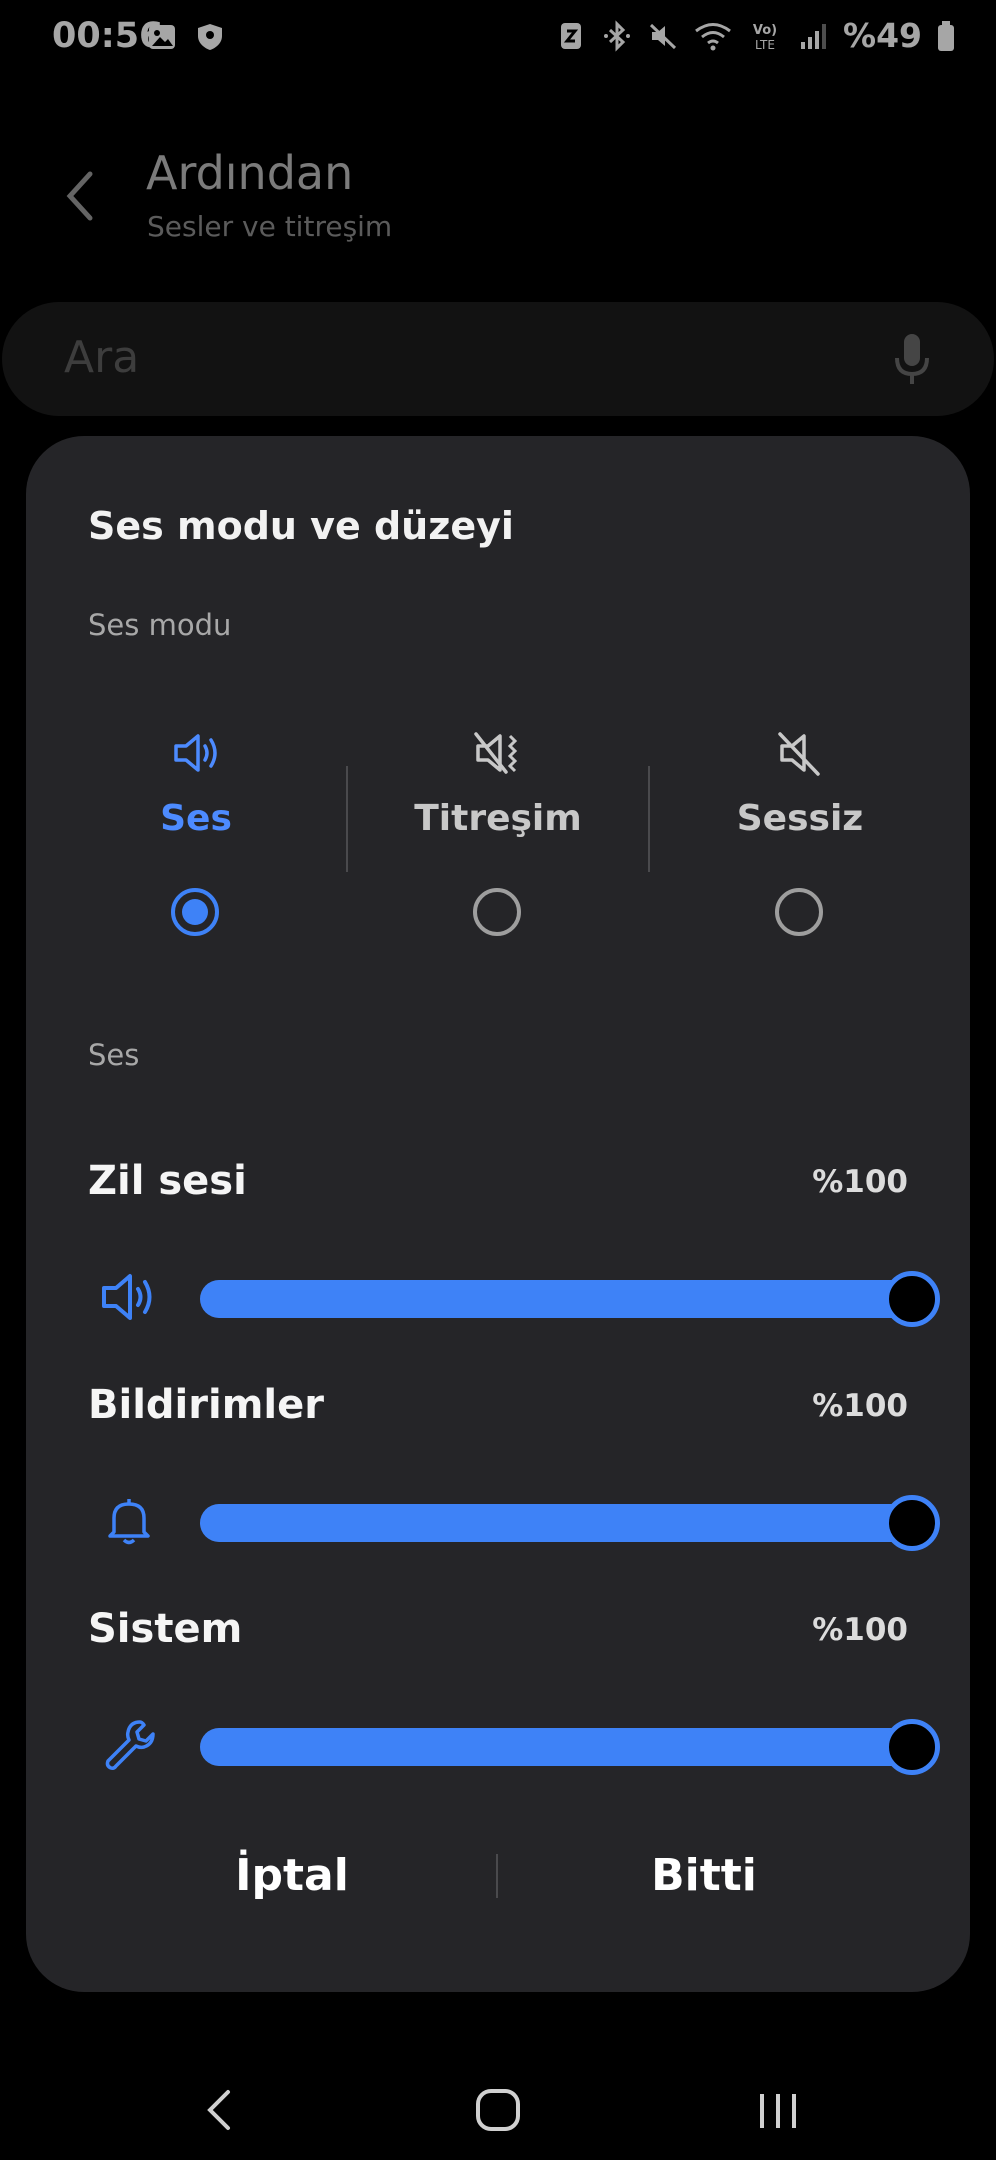  I want to click on navigation-bar, so click(498, 2110).